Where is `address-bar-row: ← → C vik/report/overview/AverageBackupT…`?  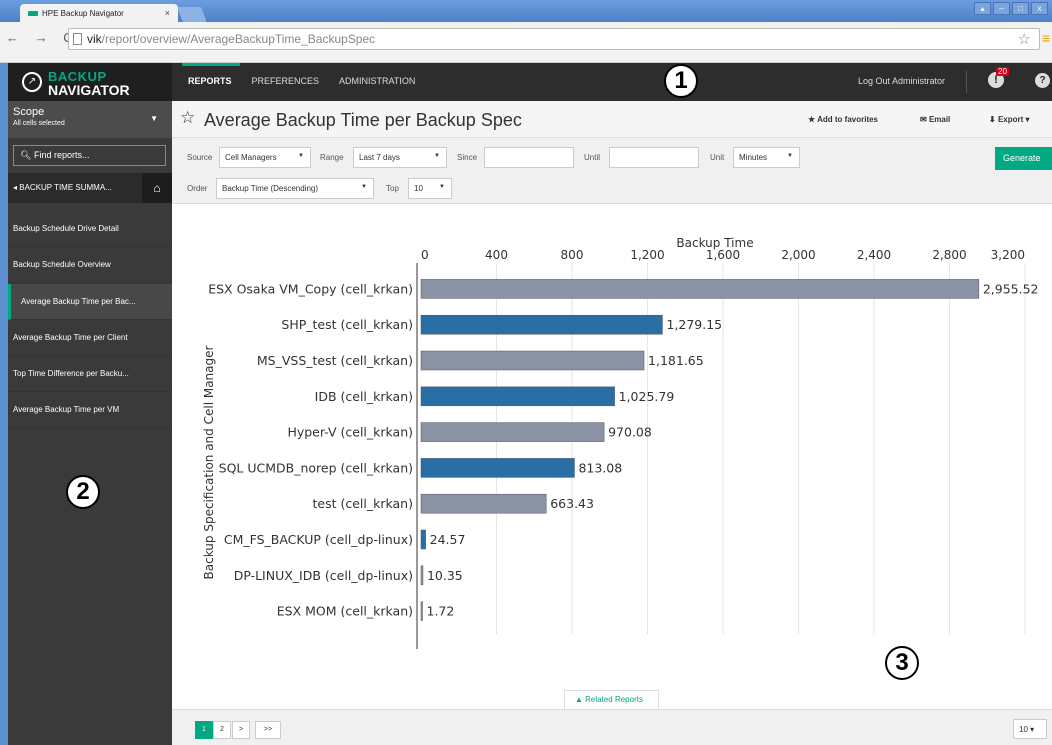 address-bar-row: ← → C vik/report/overview/AverageBackupT… is located at coordinates (526, 42).